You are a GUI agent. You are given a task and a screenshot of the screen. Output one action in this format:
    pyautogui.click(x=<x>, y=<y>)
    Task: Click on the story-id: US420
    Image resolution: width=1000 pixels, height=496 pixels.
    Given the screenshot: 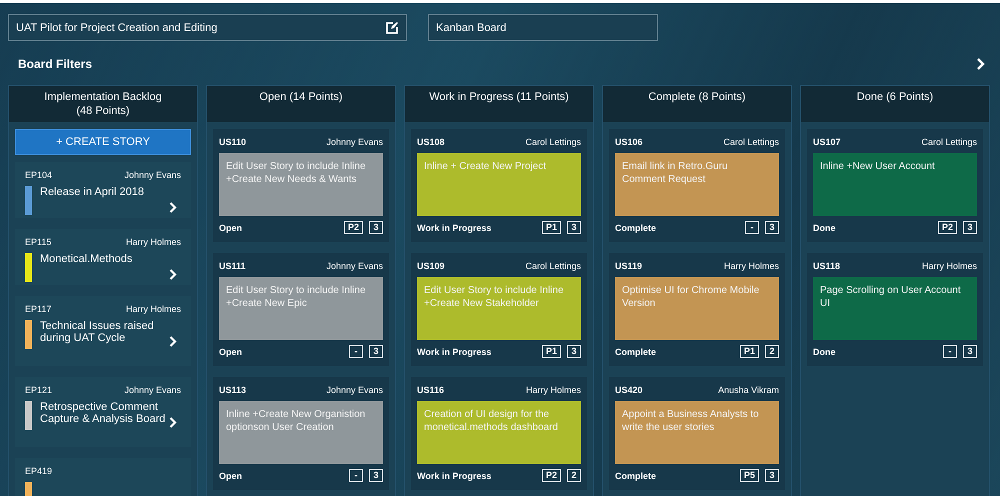 What is the action you would take?
    pyautogui.click(x=629, y=390)
    